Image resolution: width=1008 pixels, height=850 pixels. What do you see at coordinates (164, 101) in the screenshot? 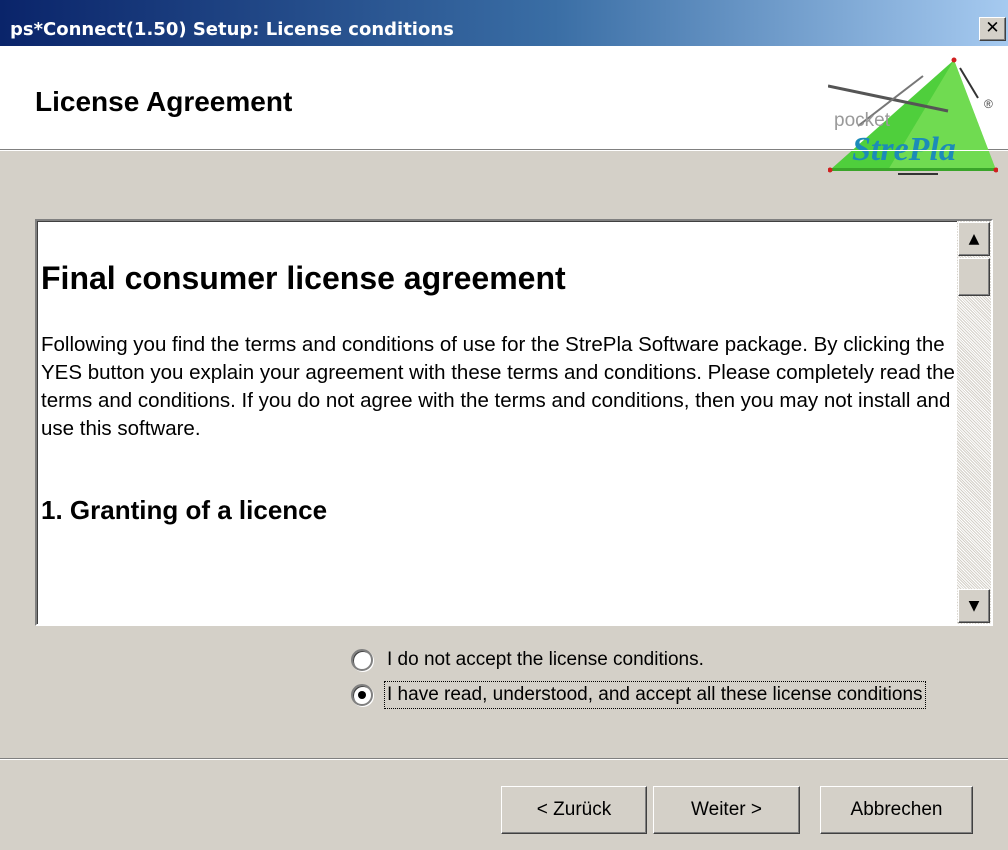
I see `page-title: License Agreement` at bounding box center [164, 101].